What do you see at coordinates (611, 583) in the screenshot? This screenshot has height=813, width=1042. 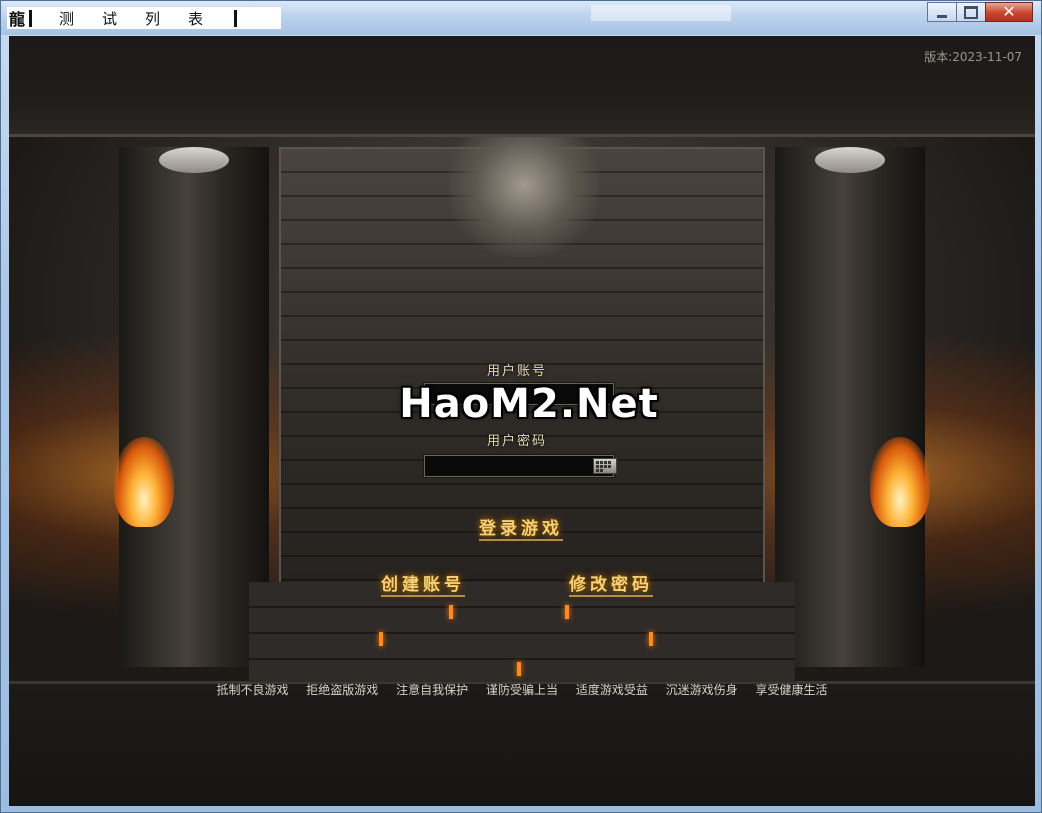 I see `change-password-button: 修改密码` at bounding box center [611, 583].